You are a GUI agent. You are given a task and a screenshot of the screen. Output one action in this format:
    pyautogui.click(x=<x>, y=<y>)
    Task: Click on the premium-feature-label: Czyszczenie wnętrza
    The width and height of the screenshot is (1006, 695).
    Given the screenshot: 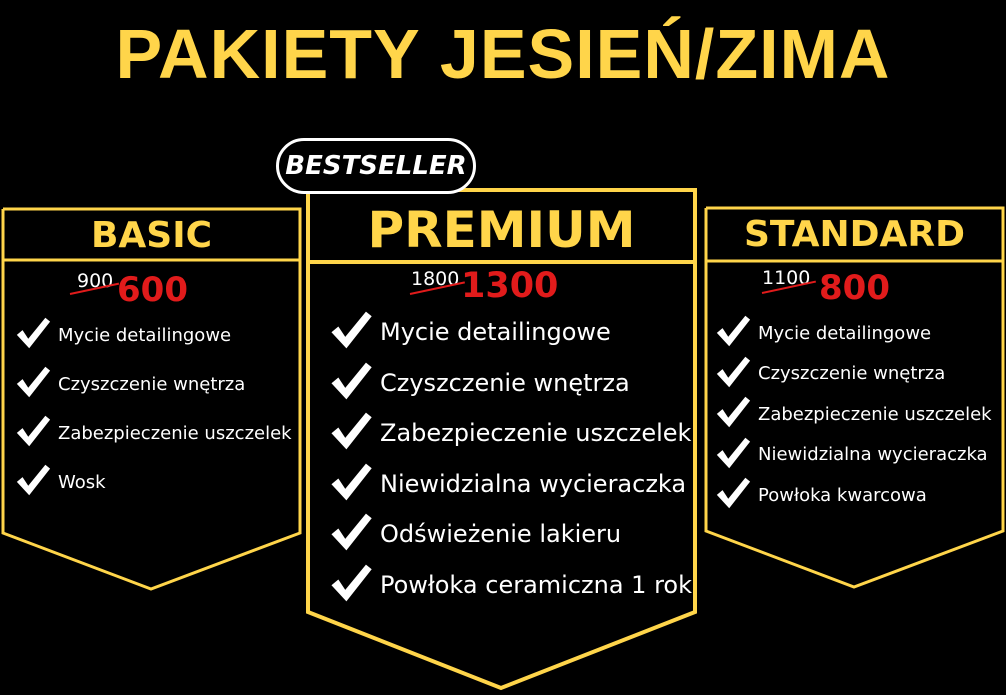 What is the action you would take?
    pyautogui.click(x=505, y=382)
    